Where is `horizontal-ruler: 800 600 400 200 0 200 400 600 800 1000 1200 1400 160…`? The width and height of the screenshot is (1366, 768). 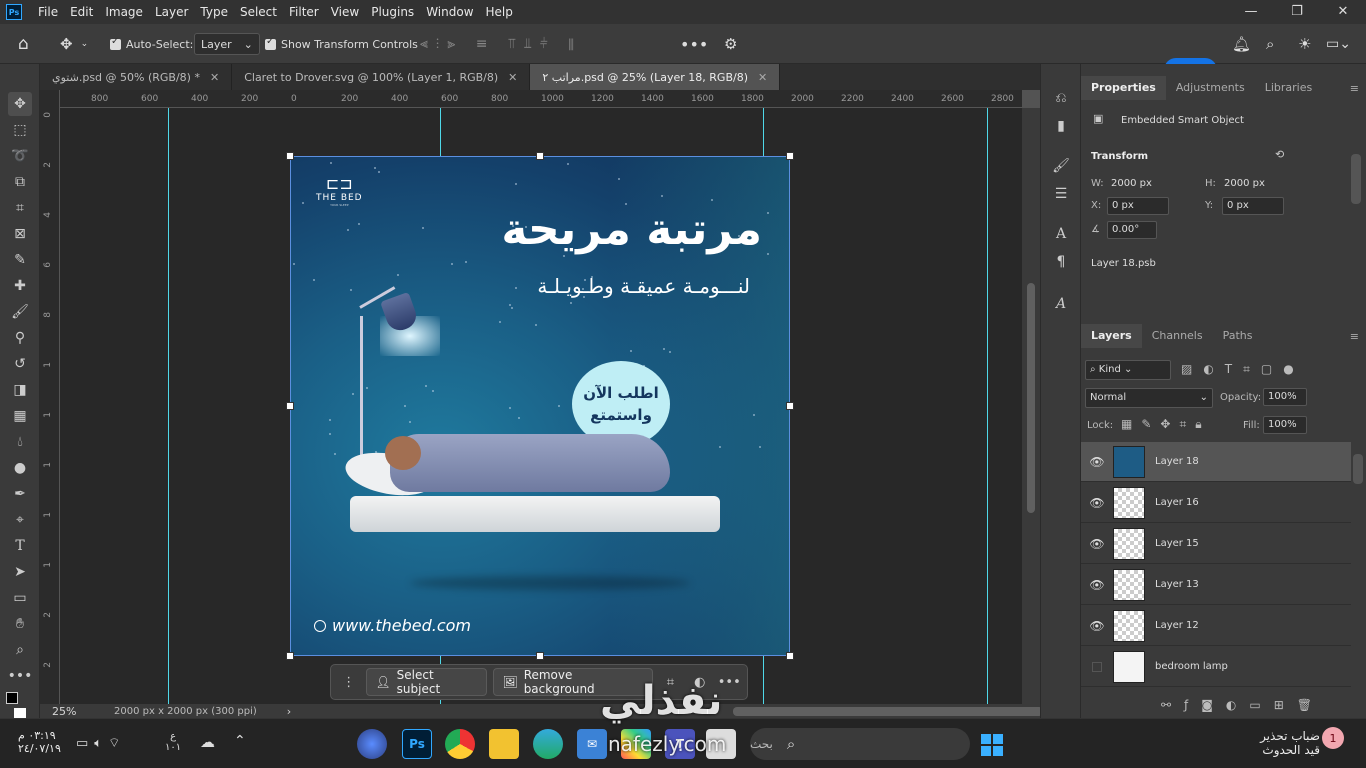 horizontal-ruler: 800 600 400 200 0 200 400 600 800 1000 1200 1400 160… is located at coordinates (541, 99).